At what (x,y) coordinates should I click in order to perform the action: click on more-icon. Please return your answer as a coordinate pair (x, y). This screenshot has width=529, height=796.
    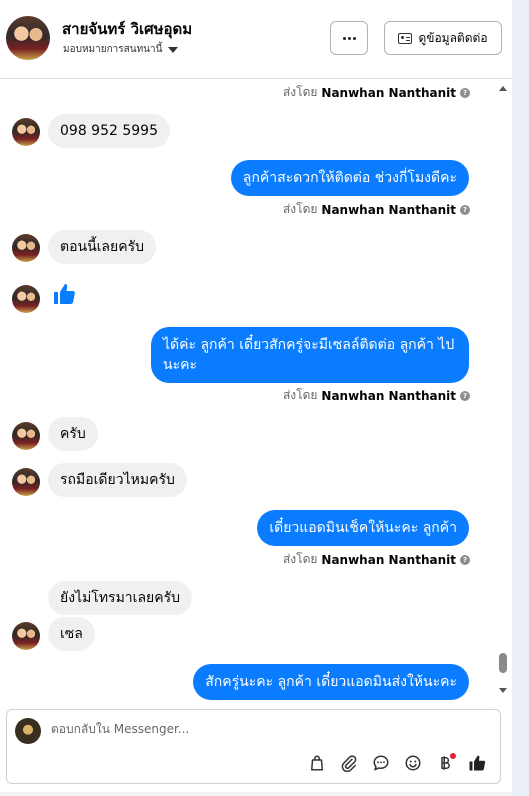
    Looking at the image, I should click on (349, 38).